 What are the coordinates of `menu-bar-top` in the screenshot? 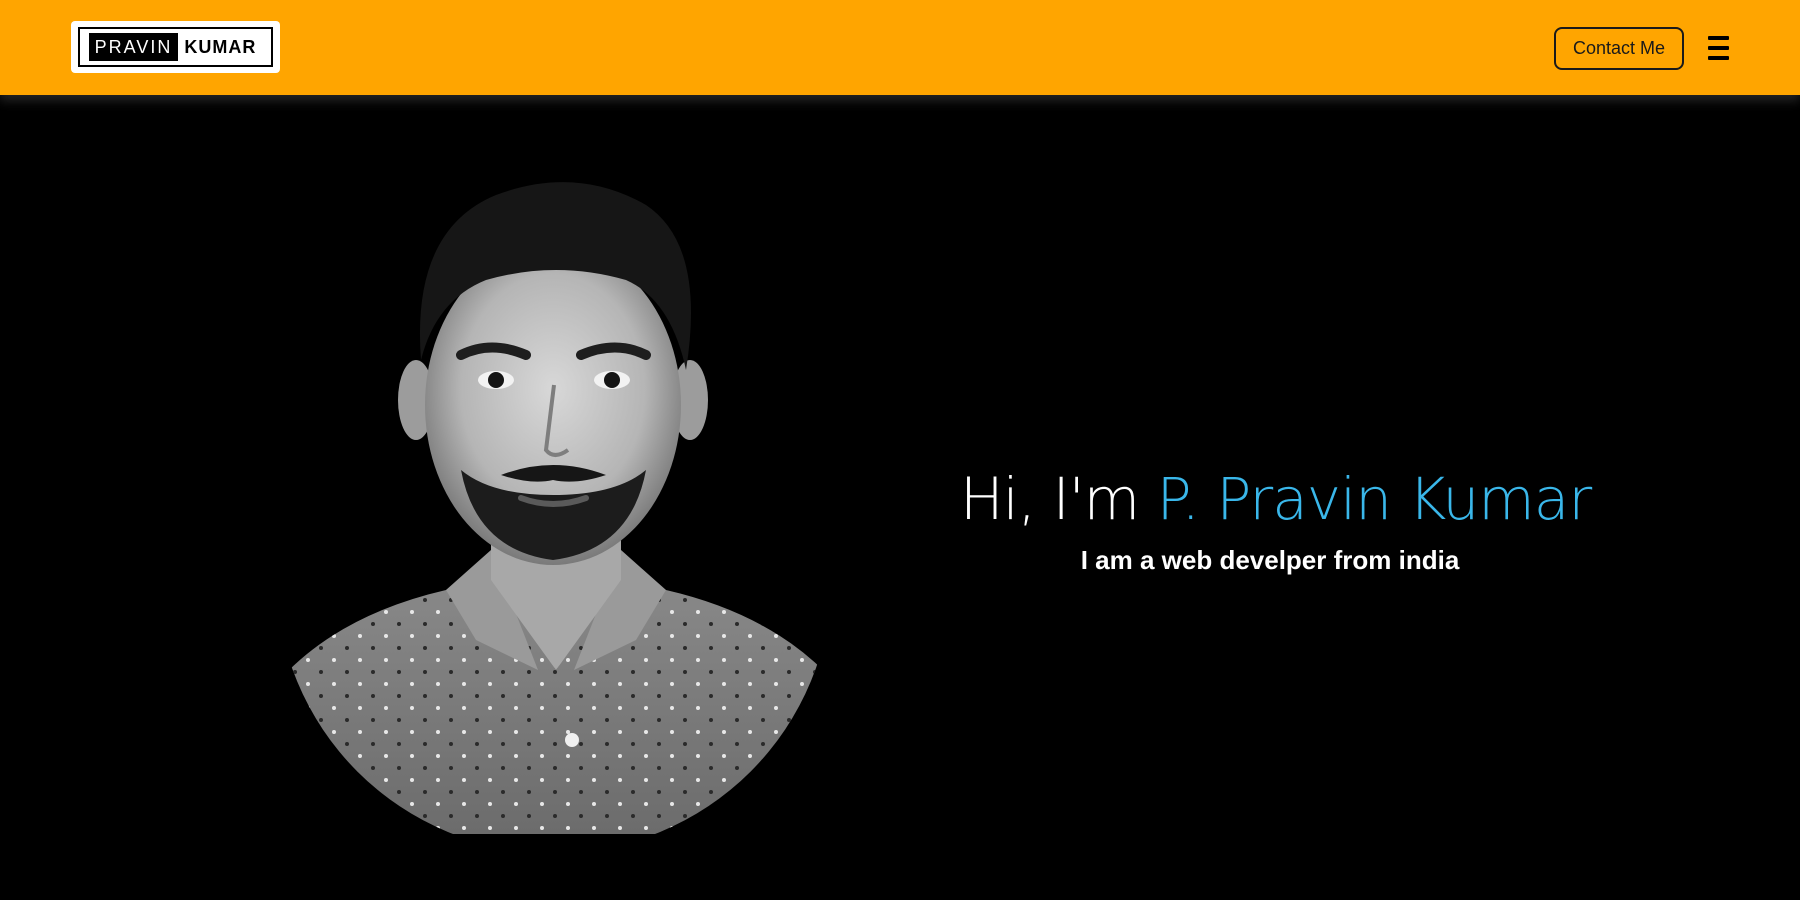 It's located at (1718, 38).